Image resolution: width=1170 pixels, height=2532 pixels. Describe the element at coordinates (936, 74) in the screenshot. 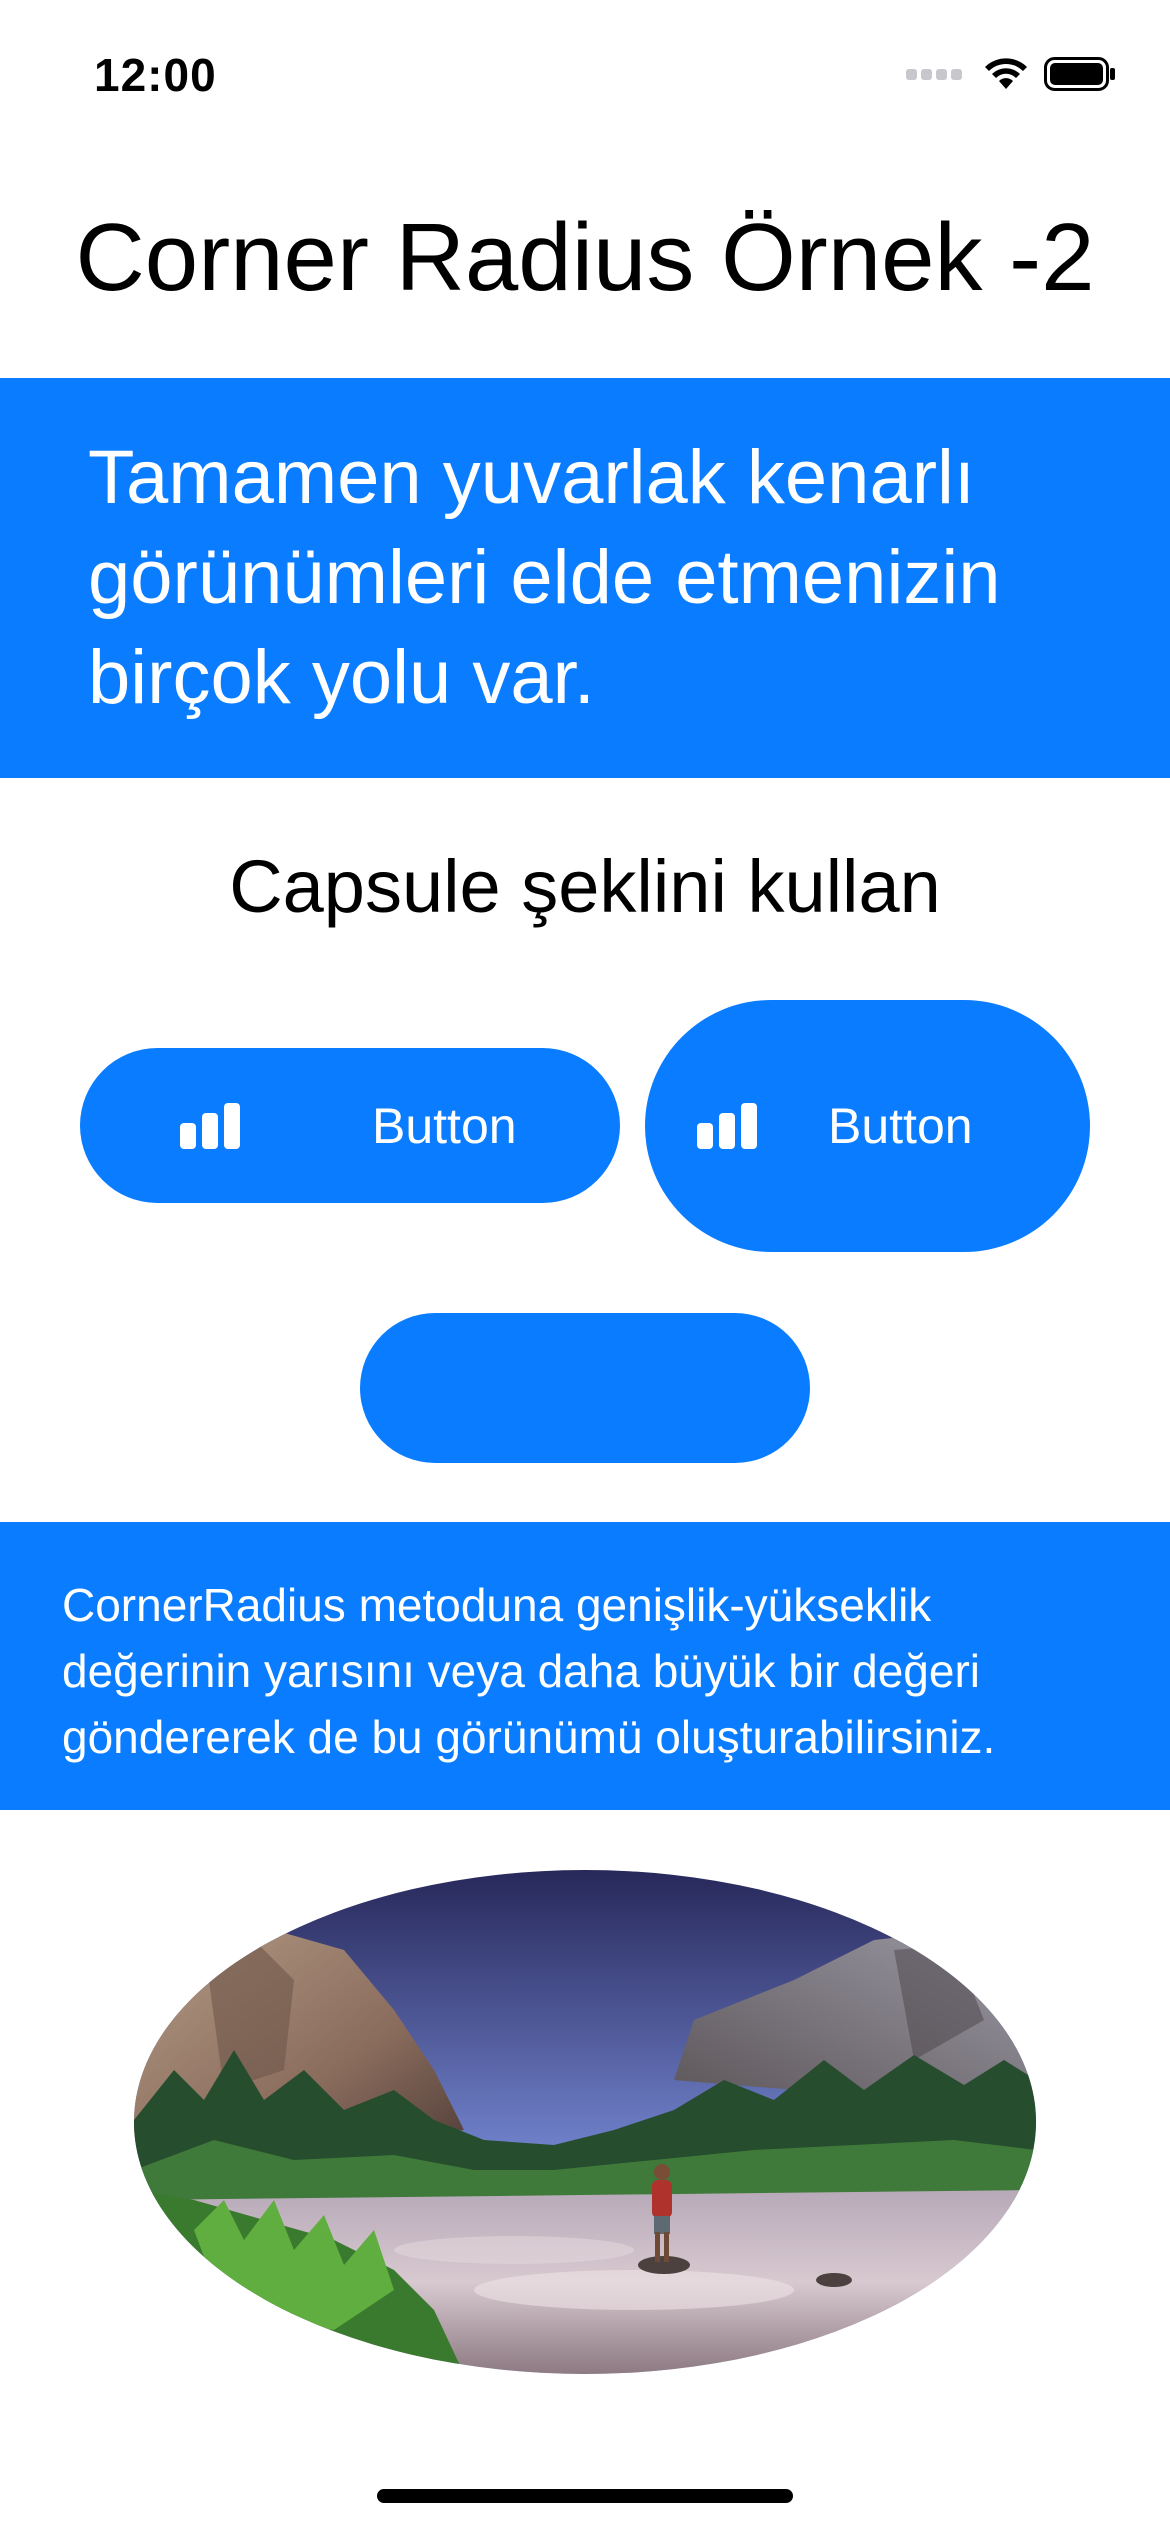

I see `cellular-signal-icon` at that location.